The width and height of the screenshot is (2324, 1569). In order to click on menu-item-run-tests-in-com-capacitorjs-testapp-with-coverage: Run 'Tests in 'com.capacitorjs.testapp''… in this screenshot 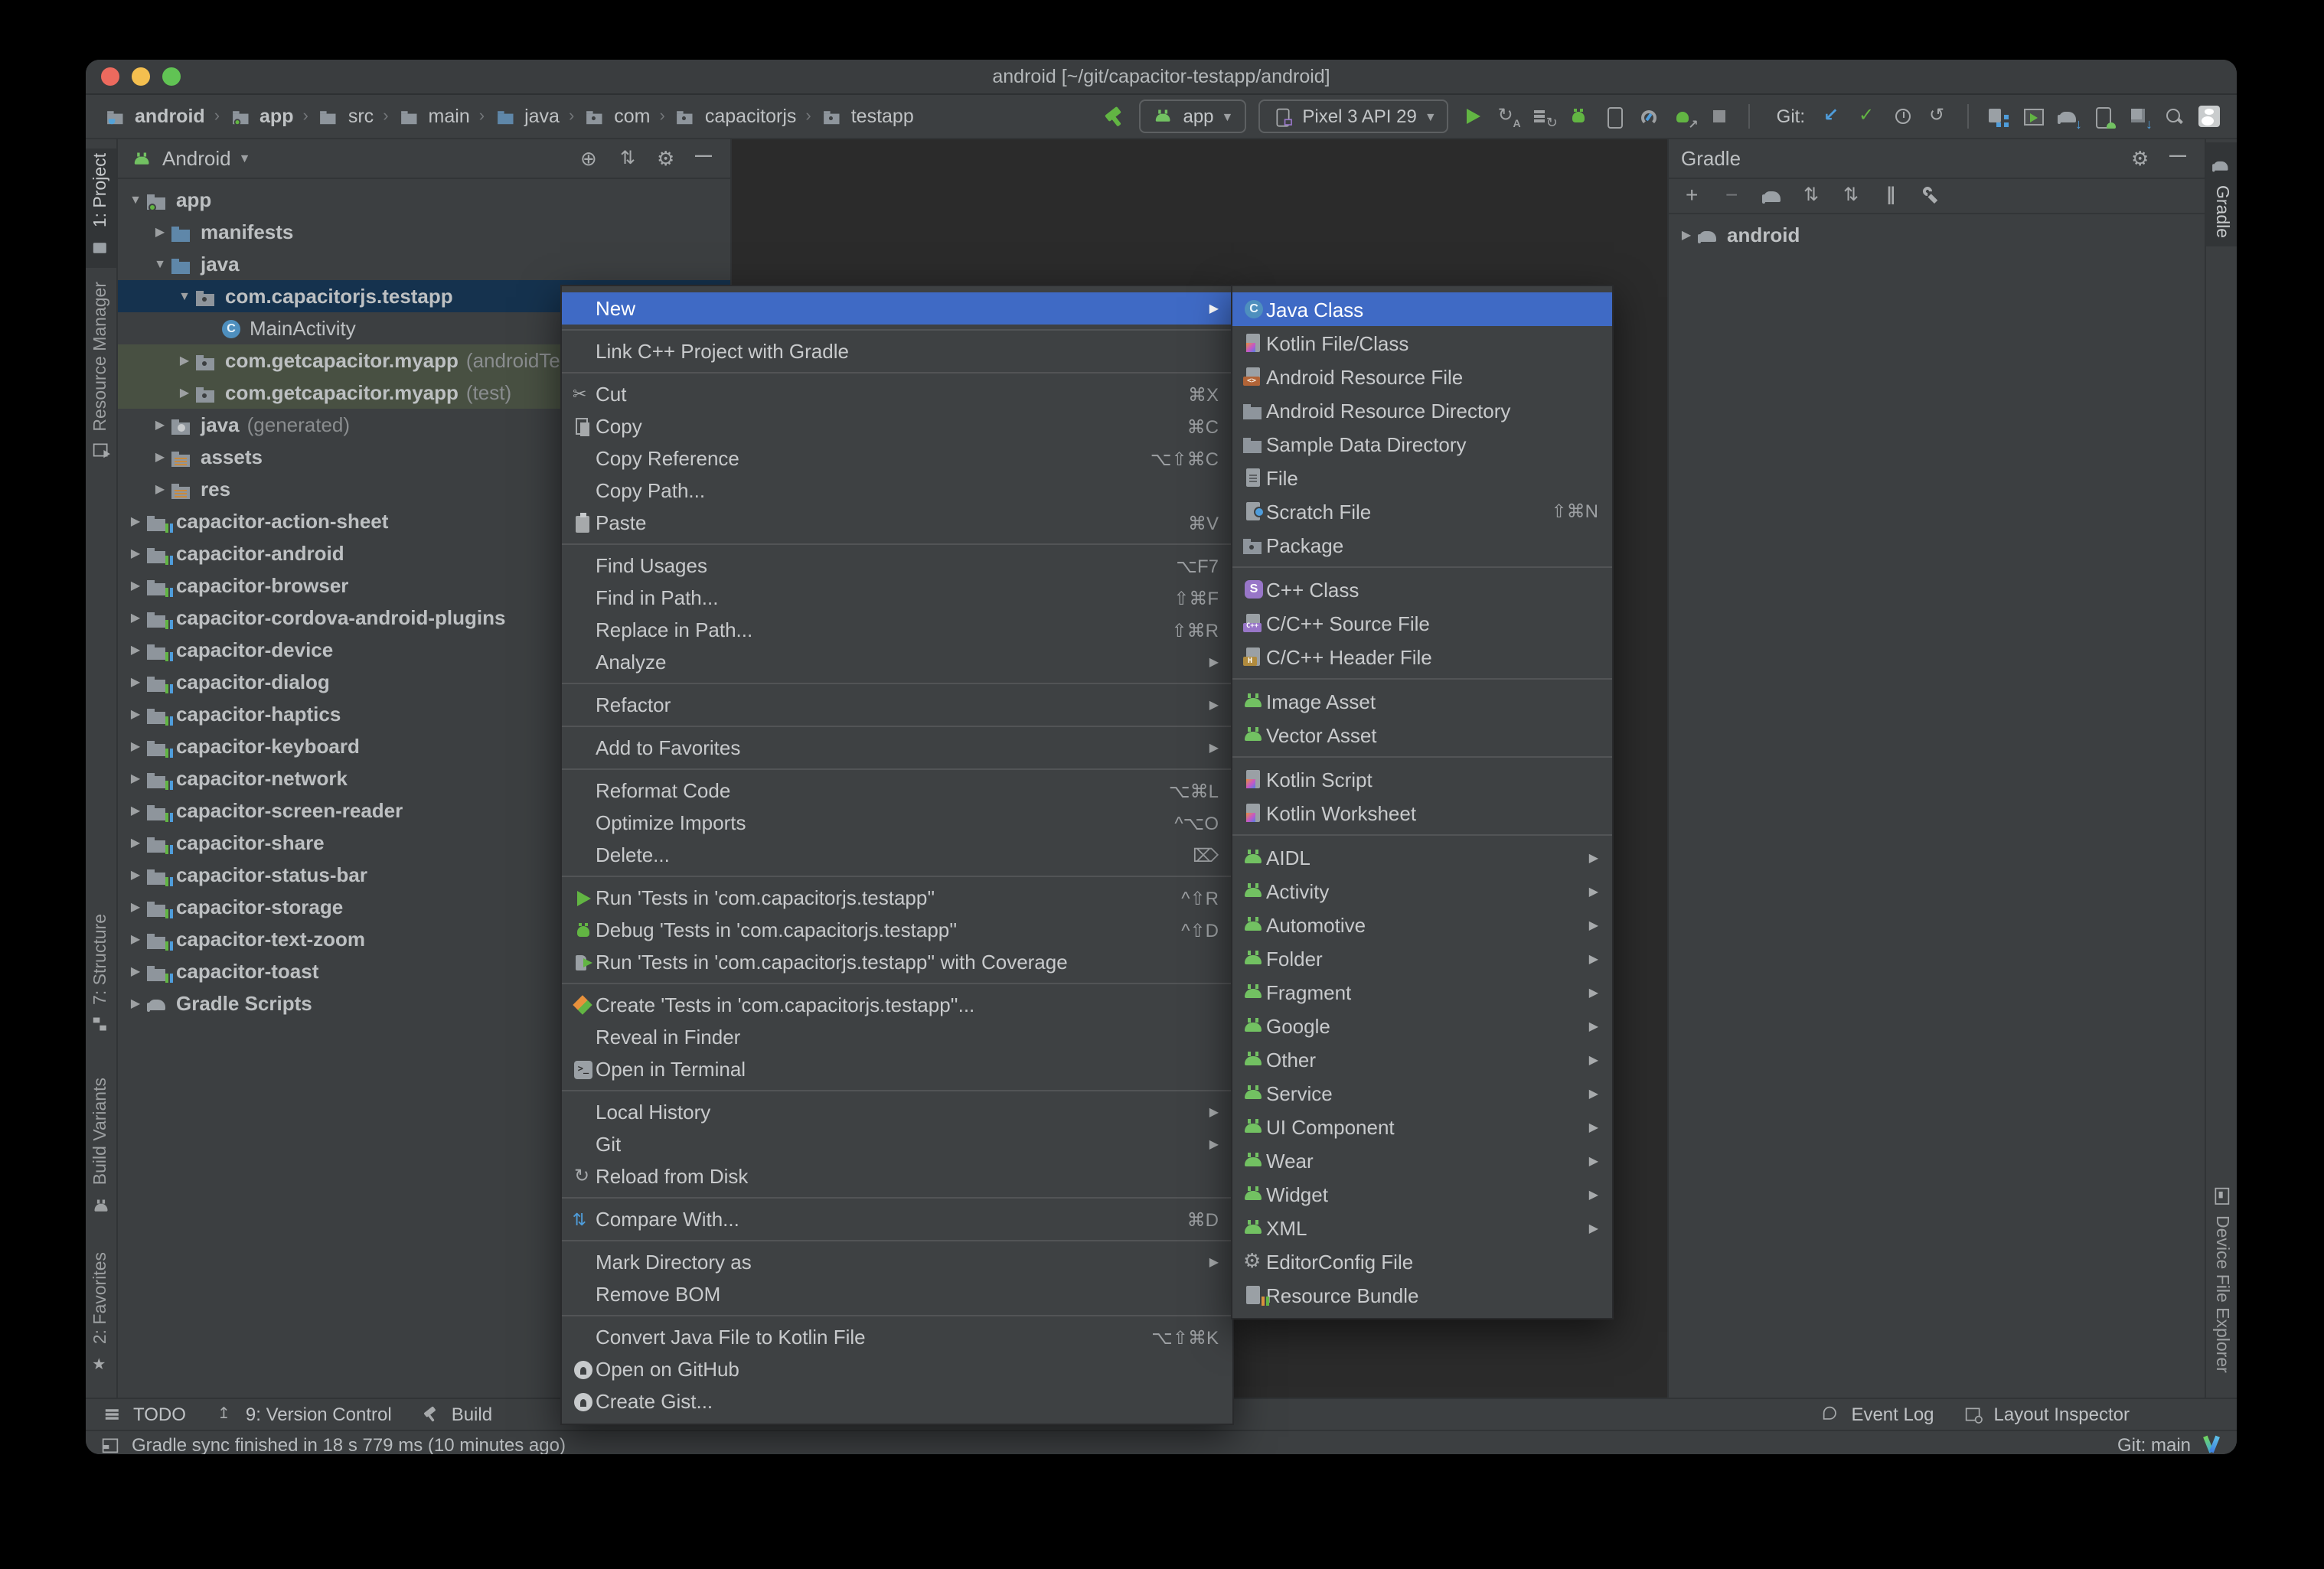, I will do `click(897, 962)`.